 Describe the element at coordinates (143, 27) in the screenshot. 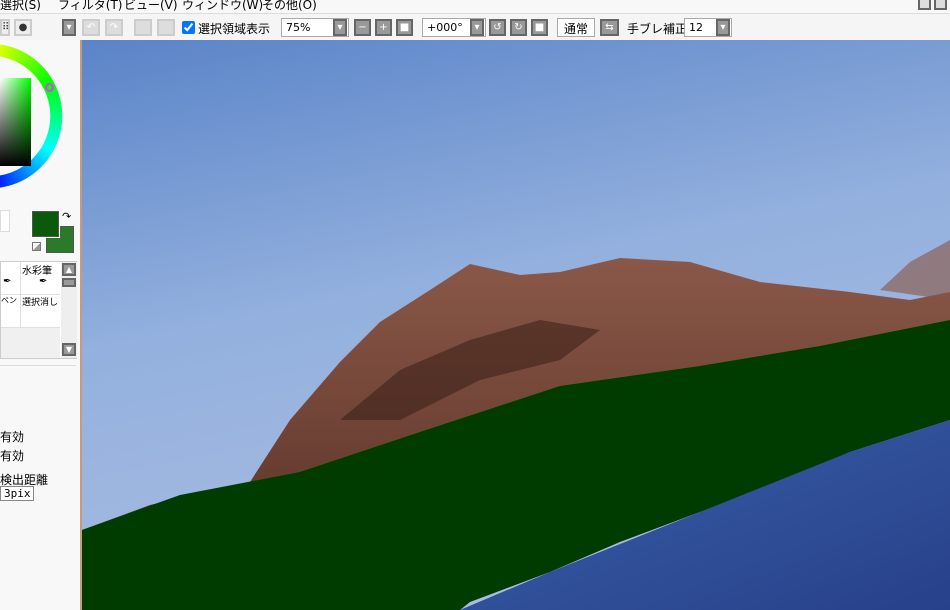

I see `deselect-button` at that location.